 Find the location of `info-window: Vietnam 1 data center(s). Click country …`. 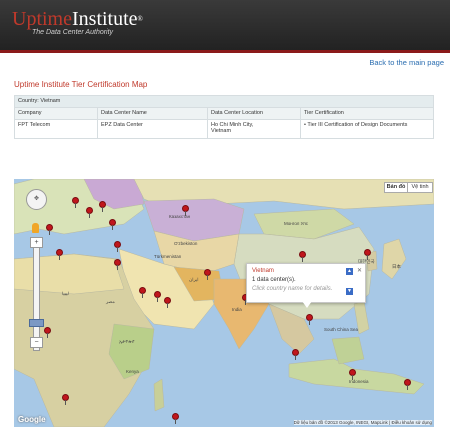

info-window: Vietnam 1 data center(s). Click country … is located at coordinates (306, 283).